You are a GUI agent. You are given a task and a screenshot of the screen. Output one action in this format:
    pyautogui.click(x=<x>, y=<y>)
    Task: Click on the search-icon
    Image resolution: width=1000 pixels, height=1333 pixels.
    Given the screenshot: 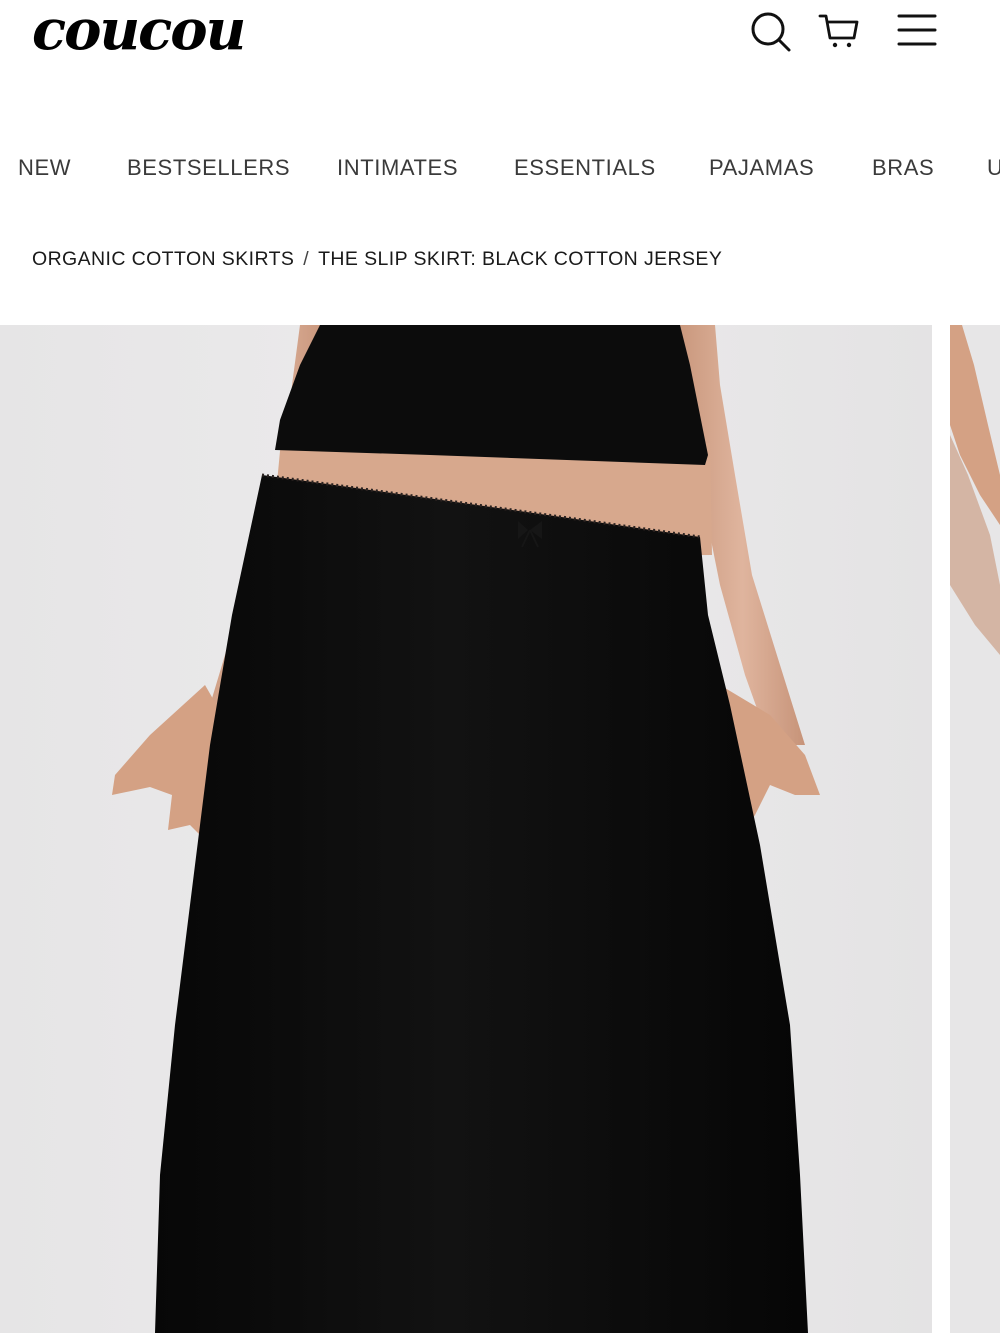 What is the action you would take?
    pyautogui.click(x=770, y=31)
    